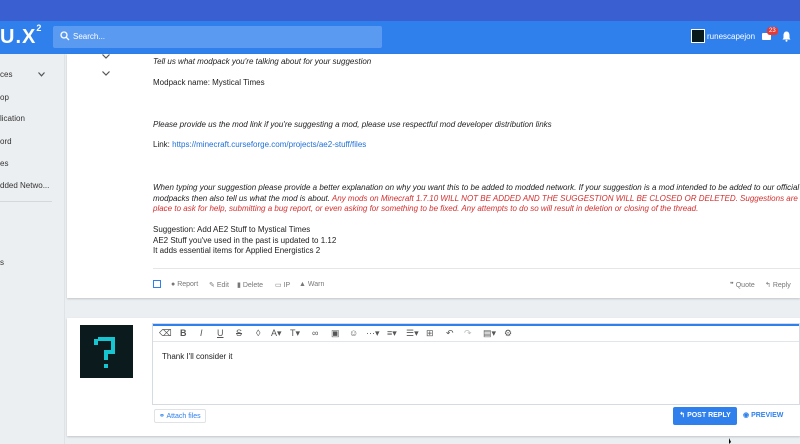 This screenshot has width=800, height=444. I want to click on bold-icon: B, so click(183, 333).